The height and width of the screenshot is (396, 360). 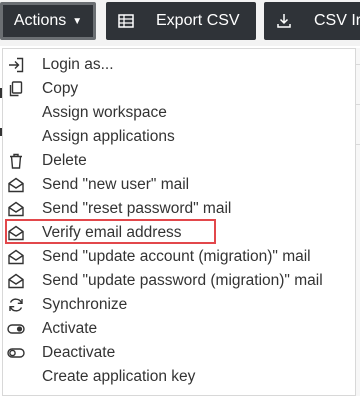 I want to click on menu-item-send-reset-password-mail: Send "reset password" mail, so click(x=180, y=209).